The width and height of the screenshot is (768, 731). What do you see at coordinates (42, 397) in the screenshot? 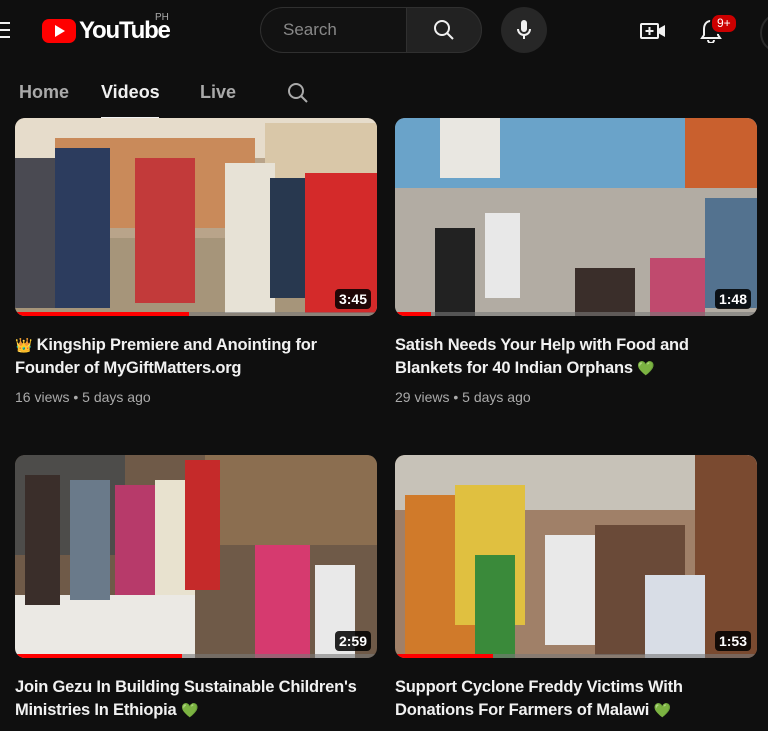
I see `view-count: 16 views` at bounding box center [42, 397].